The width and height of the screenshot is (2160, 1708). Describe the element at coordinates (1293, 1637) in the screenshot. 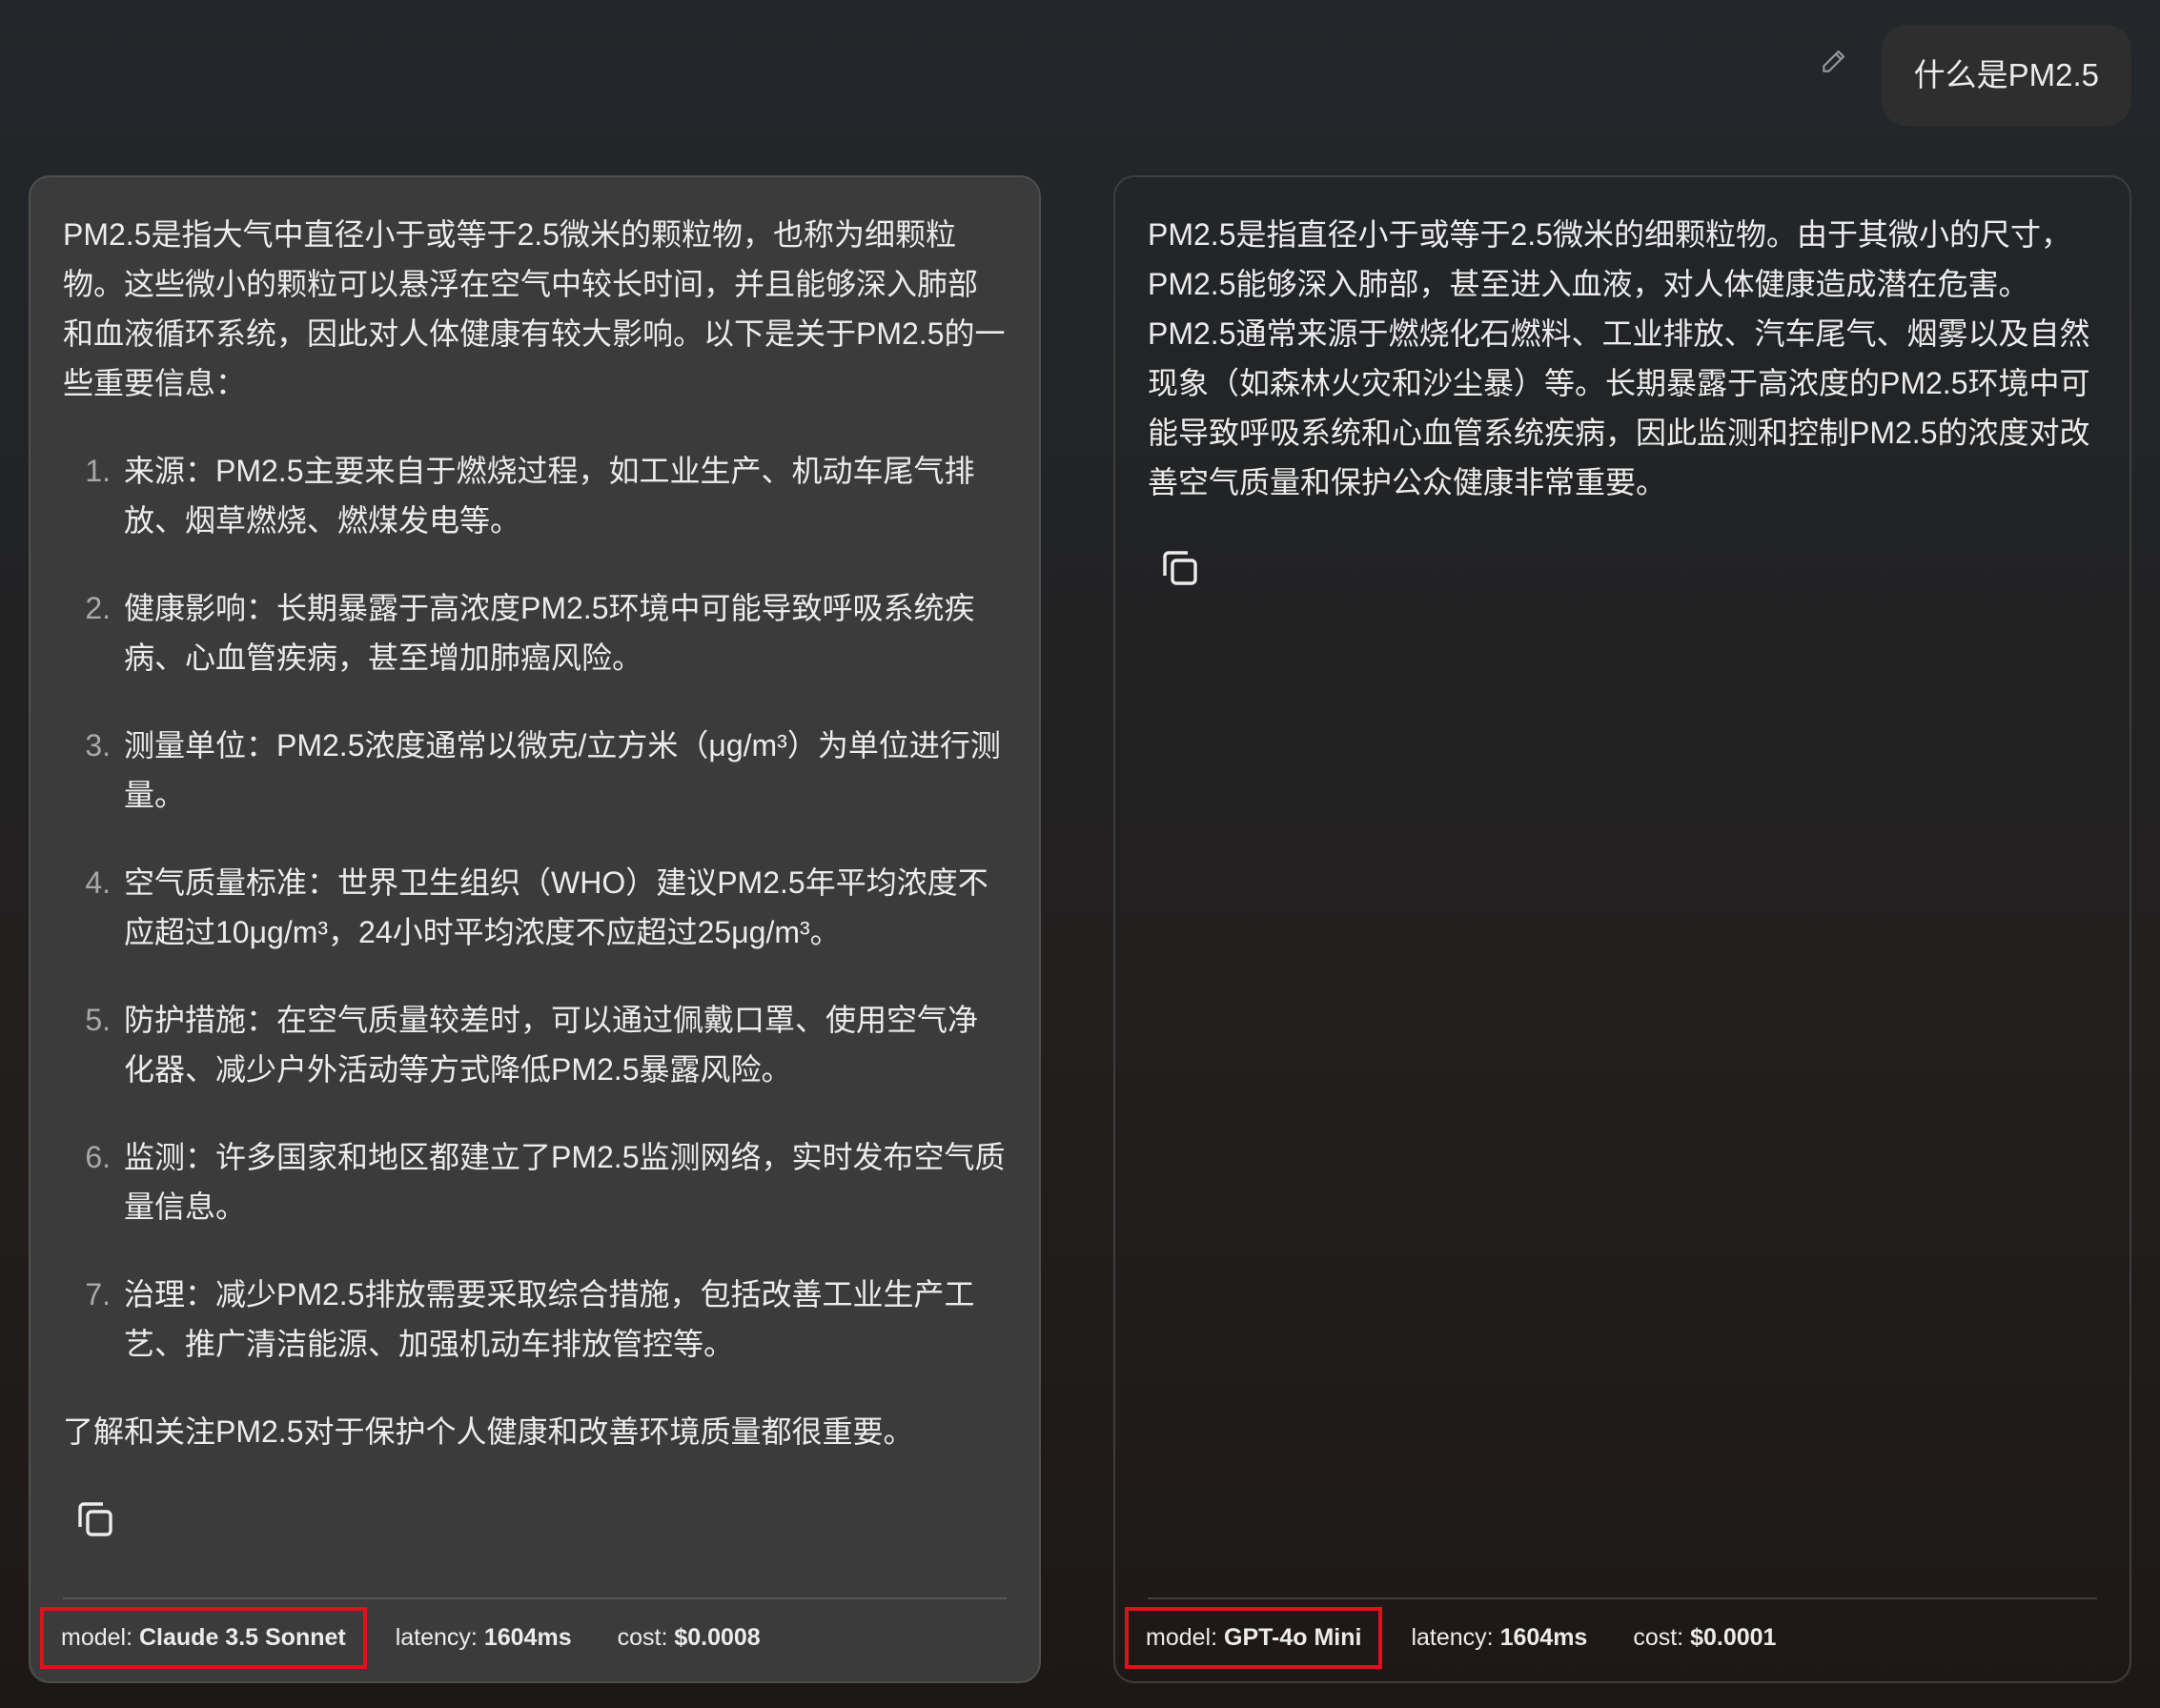

I see `model-value: GPT-4o Mini` at that location.